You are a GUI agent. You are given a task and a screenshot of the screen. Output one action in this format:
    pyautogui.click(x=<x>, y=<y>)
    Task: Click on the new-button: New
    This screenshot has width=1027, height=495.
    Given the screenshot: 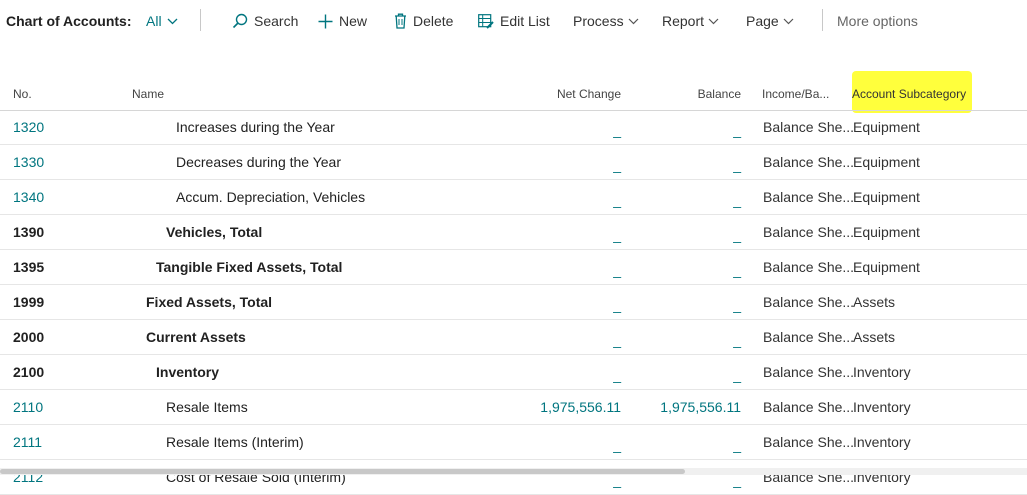 What is the action you would take?
    pyautogui.click(x=342, y=21)
    